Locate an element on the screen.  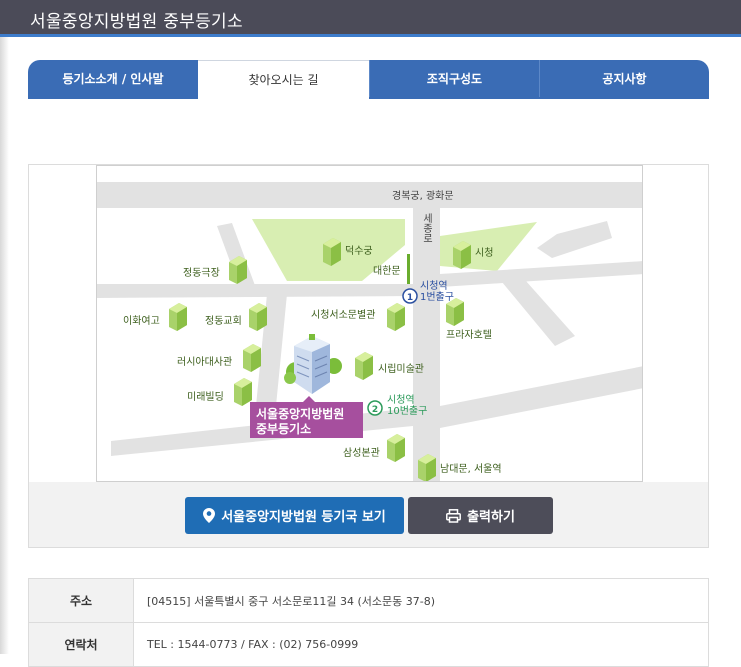
tab-directions: 찾아오시는 길 is located at coordinates (283, 79).